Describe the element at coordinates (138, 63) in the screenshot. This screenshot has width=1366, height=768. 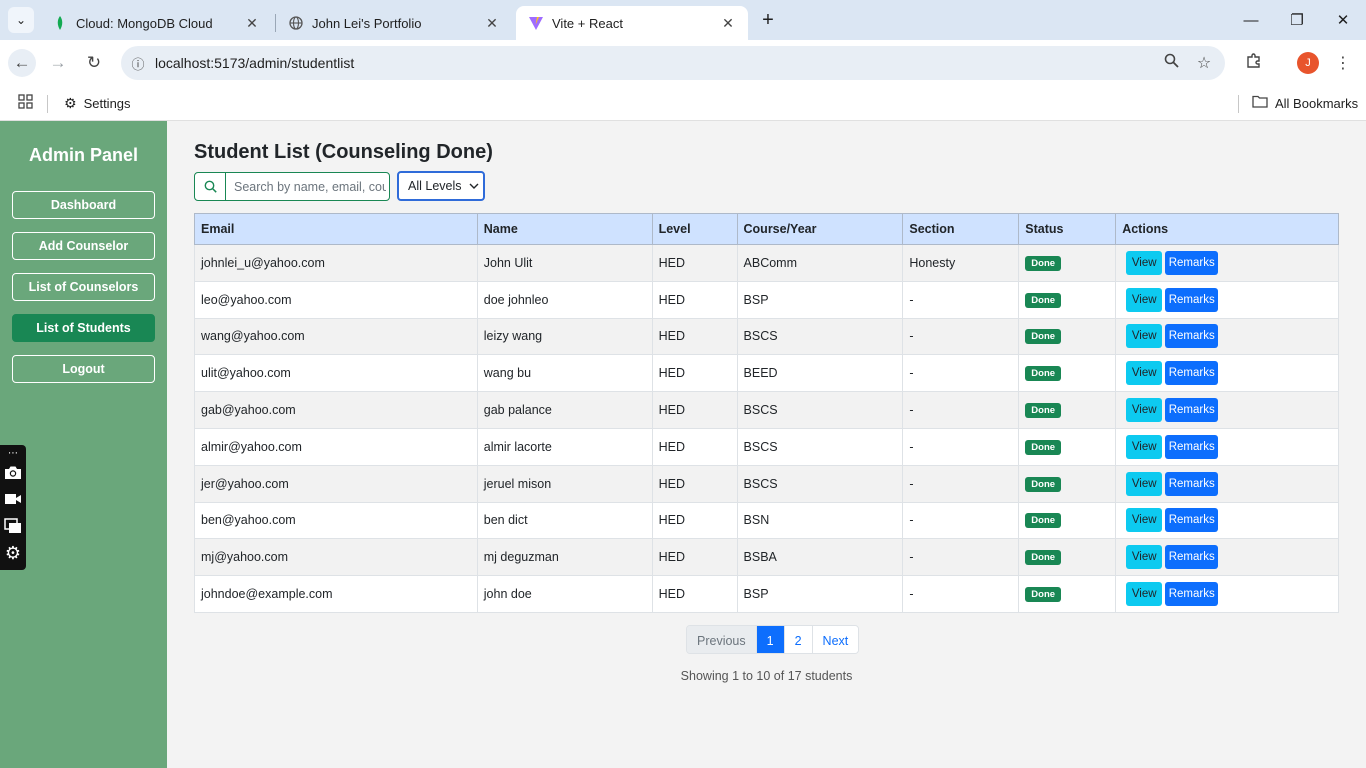
I see `site-info-icon: ⓘ` at that location.